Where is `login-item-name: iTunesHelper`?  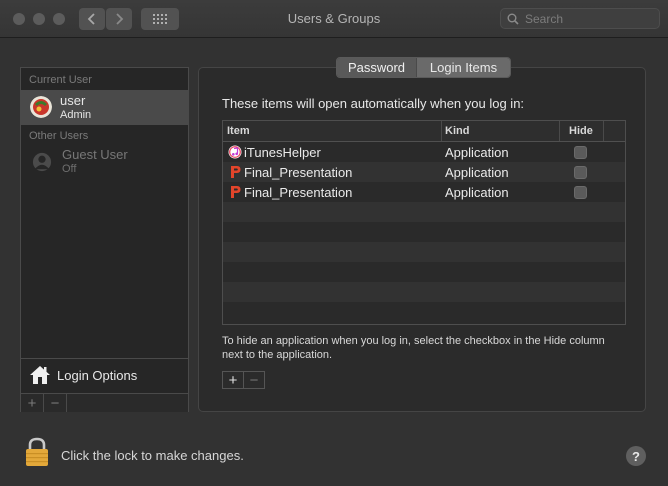
login-item-name: iTunesHelper is located at coordinates (282, 152).